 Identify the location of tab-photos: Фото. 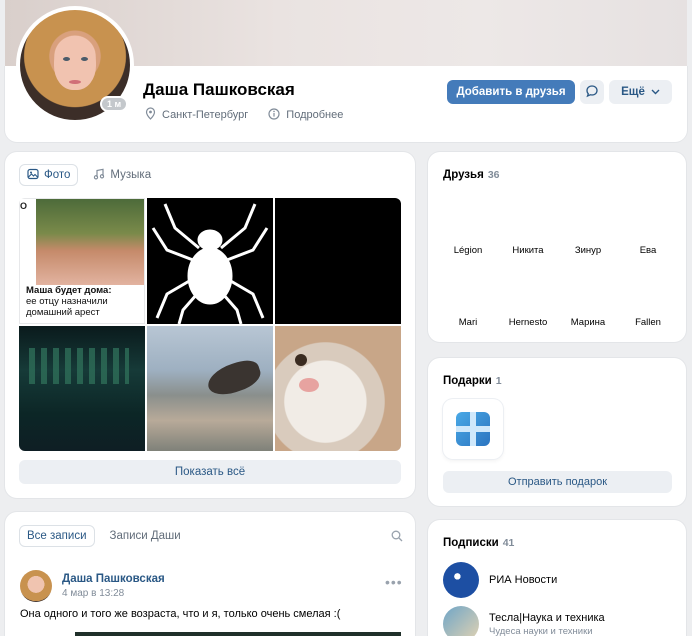
(49, 175).